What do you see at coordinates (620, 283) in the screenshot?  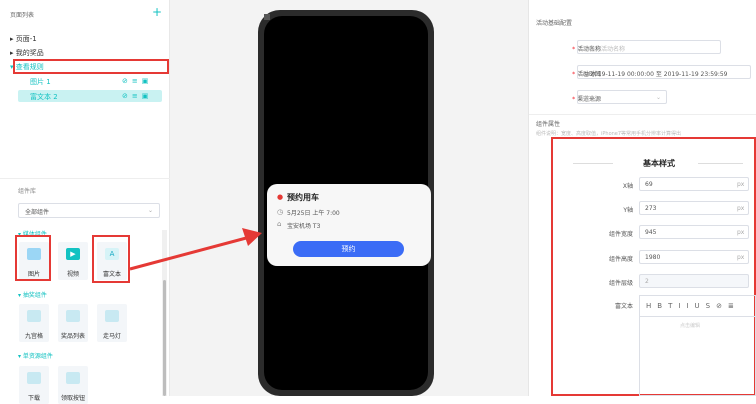 I see `style-label-z-index: 组件层级` at bounding box center [620, 283].